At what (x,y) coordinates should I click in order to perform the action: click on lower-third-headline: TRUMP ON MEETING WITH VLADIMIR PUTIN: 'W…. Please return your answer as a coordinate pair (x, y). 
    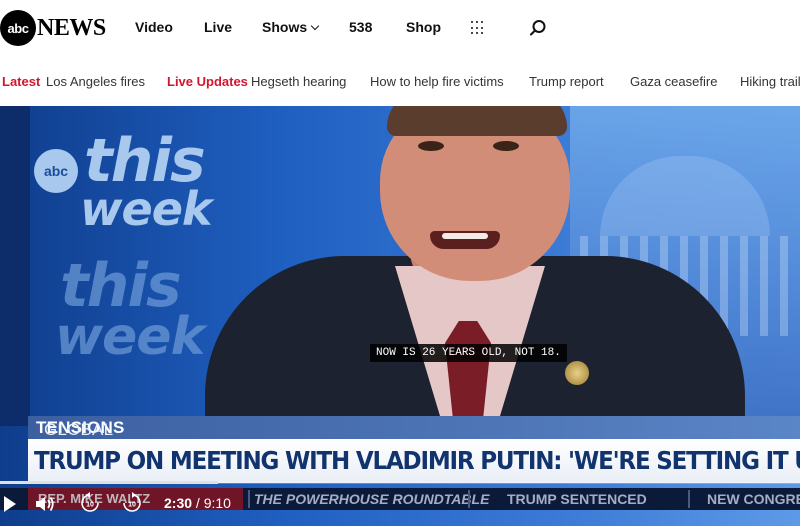
    Looking at the image, I should click on (414, 461).